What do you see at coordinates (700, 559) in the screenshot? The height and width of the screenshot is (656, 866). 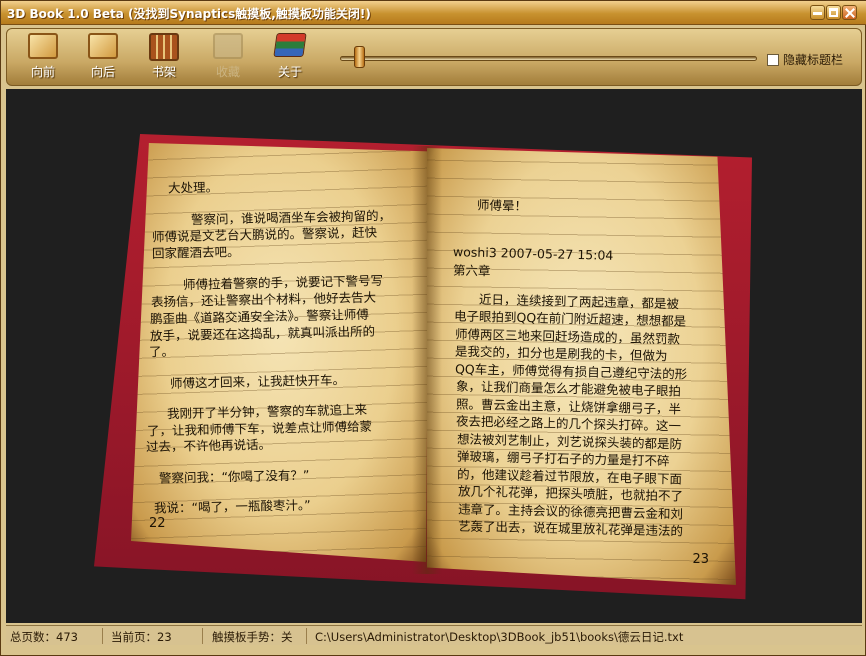 I see `right-page-number: 23` at bounding box center [700, 559].